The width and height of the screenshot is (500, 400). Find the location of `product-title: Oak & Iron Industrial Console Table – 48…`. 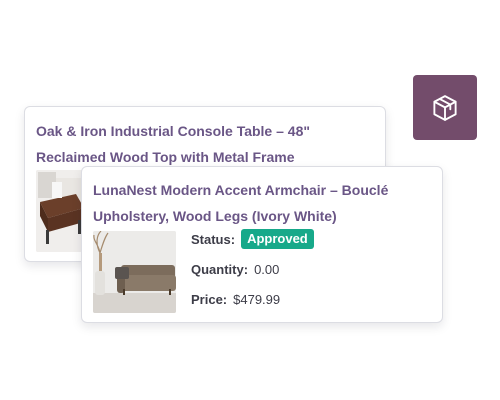

product-title: Oak & Iron Industrial Console Table – 48… is located at coordinates (201, 144).